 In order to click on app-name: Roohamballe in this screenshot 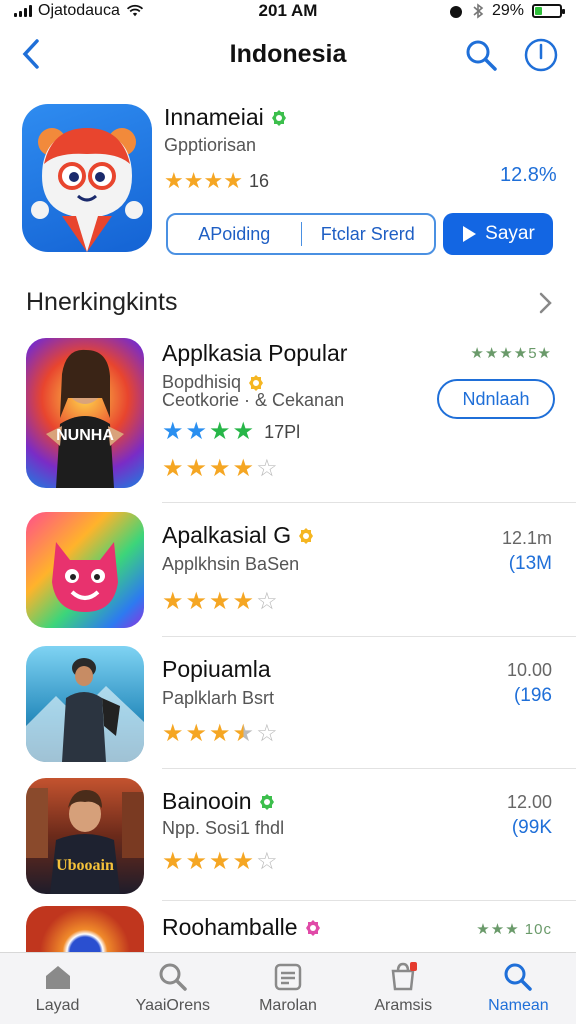, I will do `click(242, 927)`.